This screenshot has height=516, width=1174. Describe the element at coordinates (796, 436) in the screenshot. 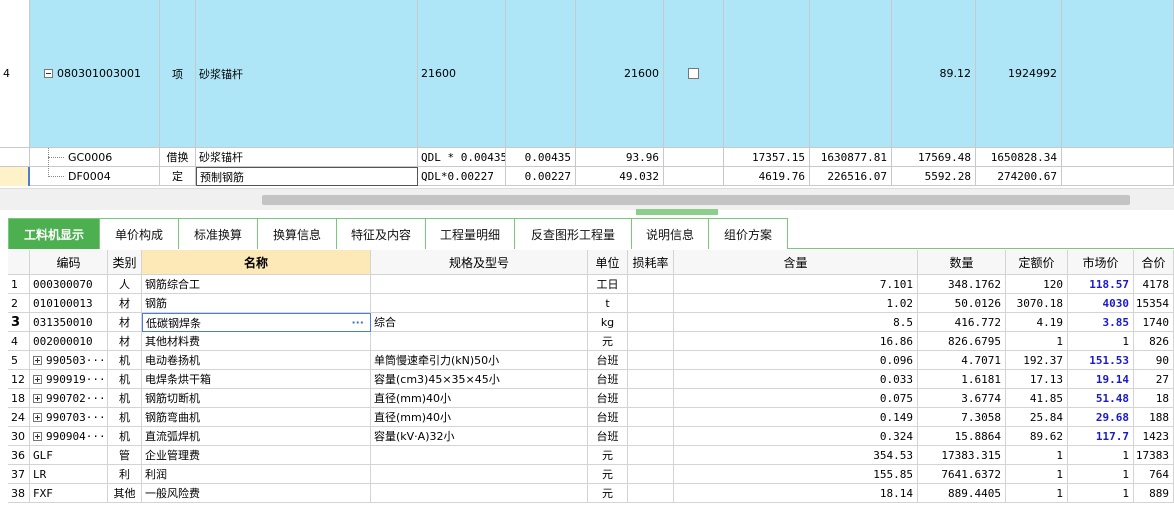

I see `resource-cell-content: 0.324` at that location.